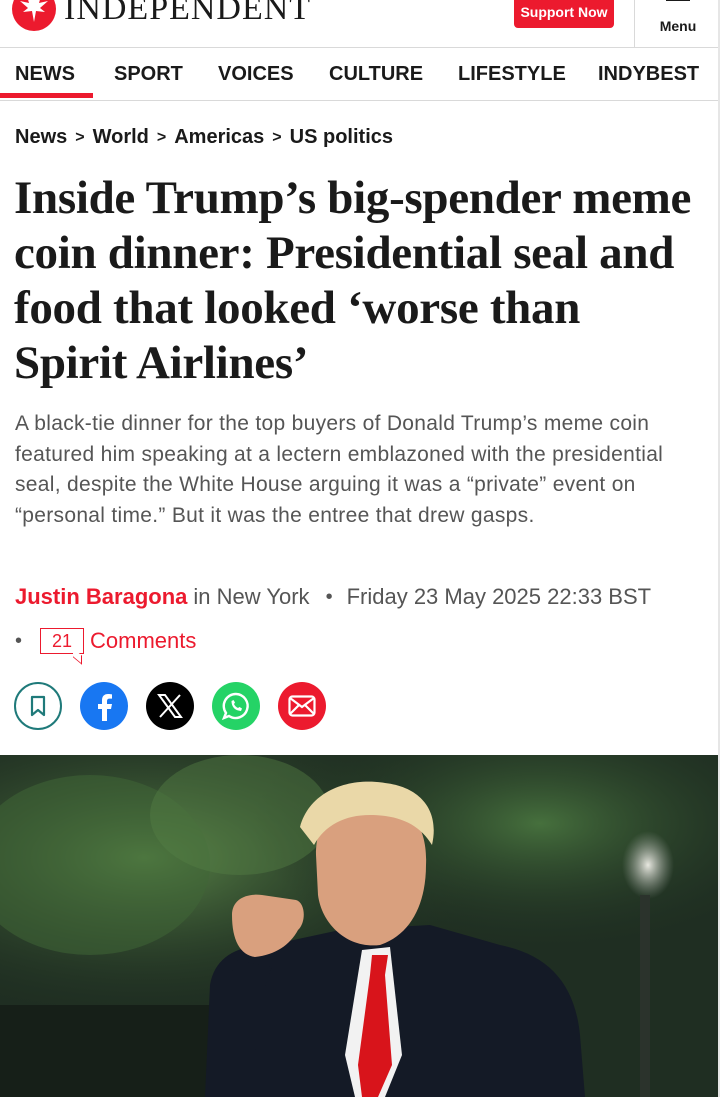 This screenshot has width=720, height=1097. What do you see at coordinates (121, 137) in the screenshot?
I see `breadcrumb-item-world: World` at bounding box center [121, 137].